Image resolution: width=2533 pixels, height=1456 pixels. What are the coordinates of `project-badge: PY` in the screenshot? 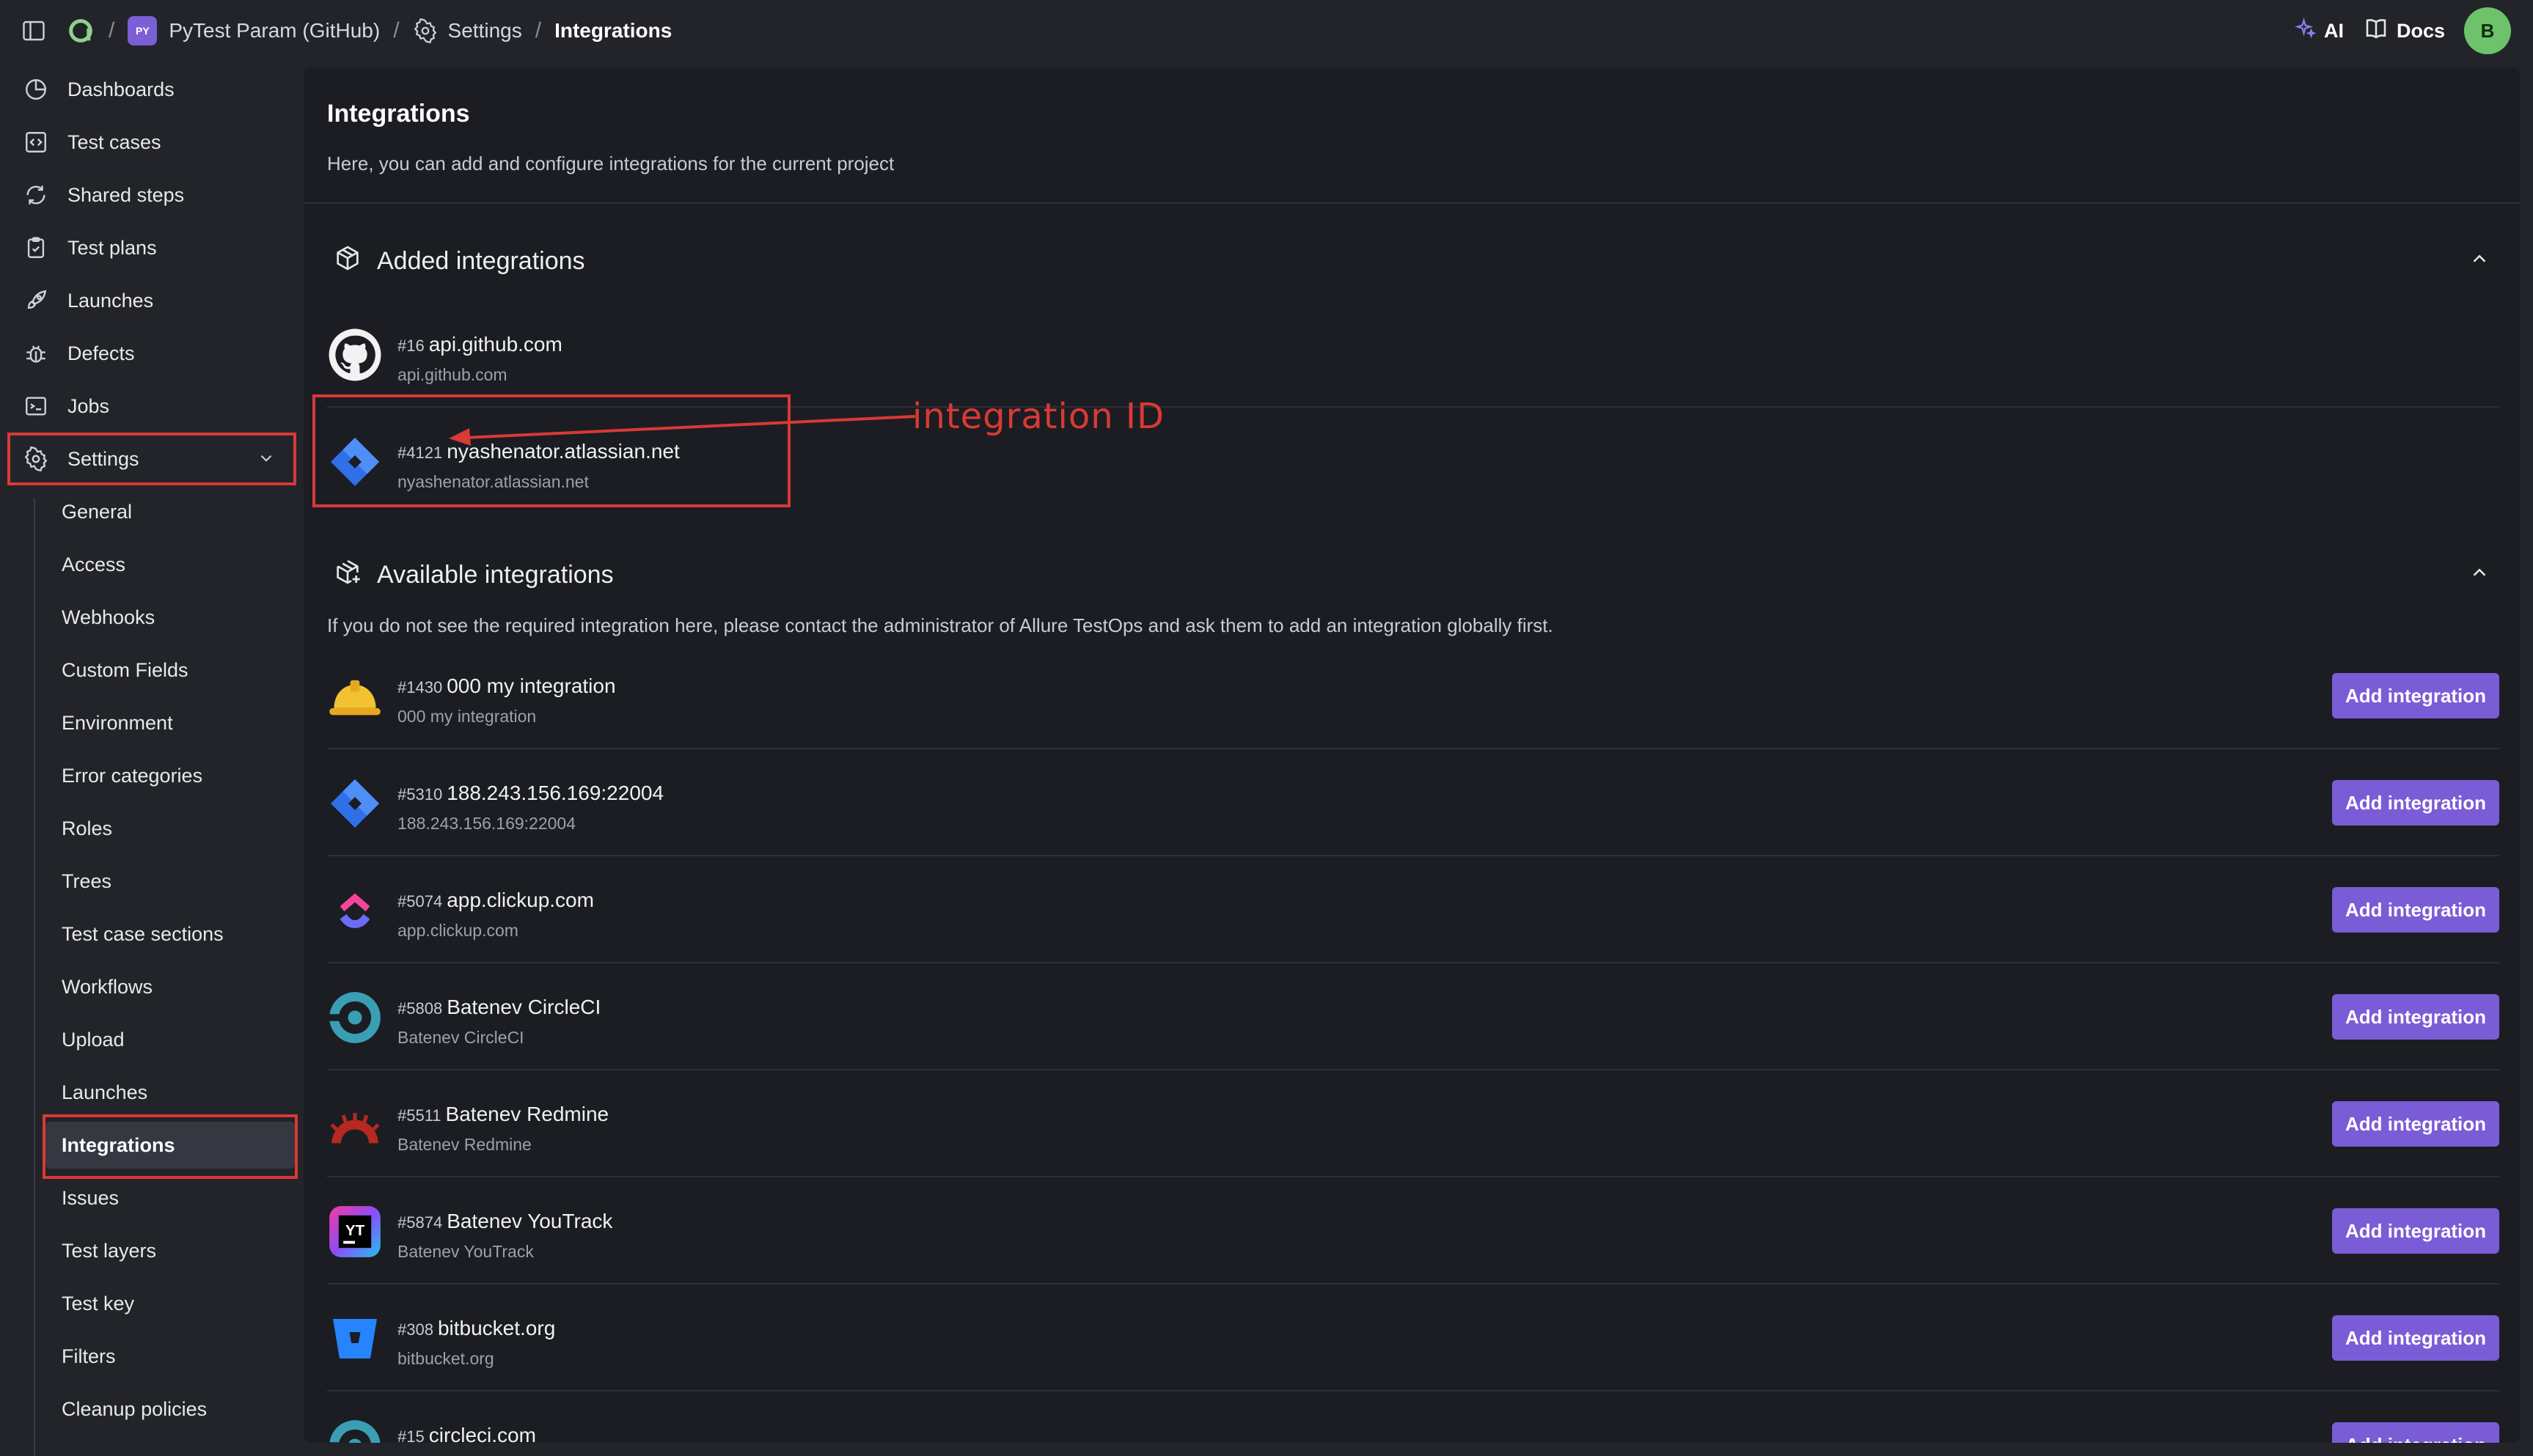 It's located at (143, 30).